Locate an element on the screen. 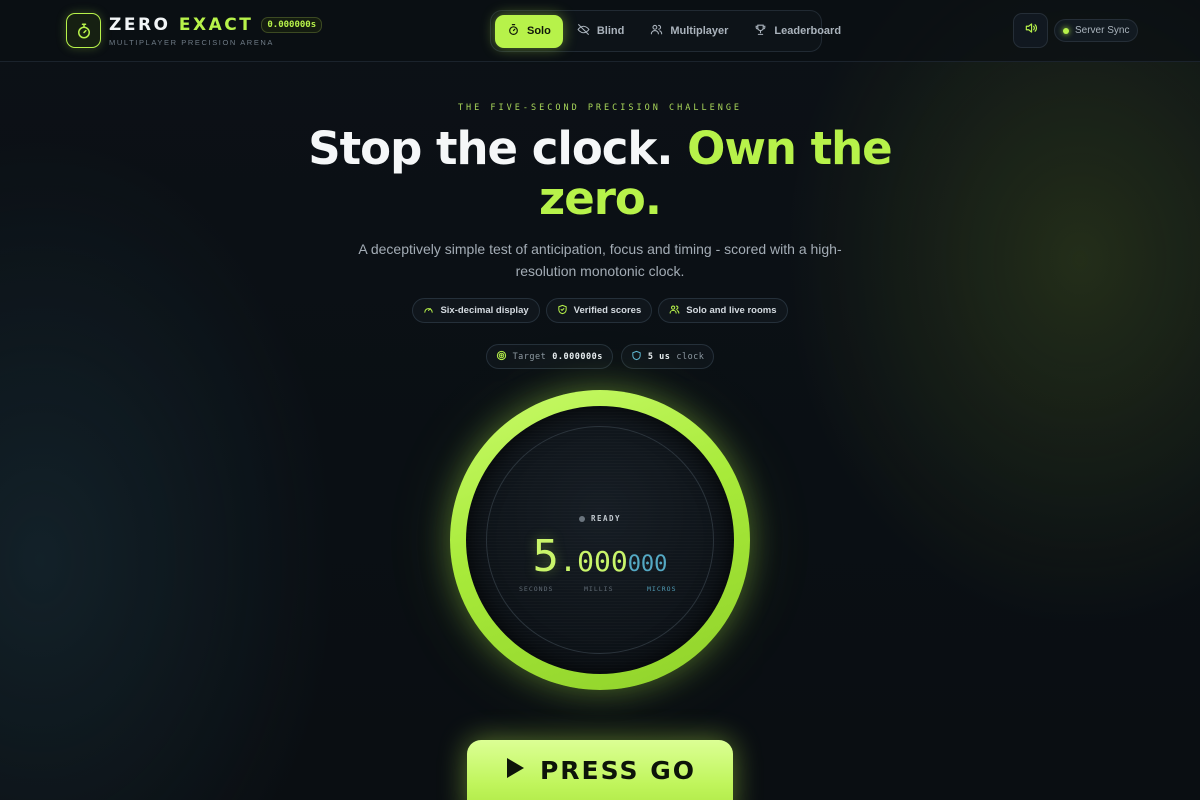  speaker-icon is located at coordinates (1031, 30).